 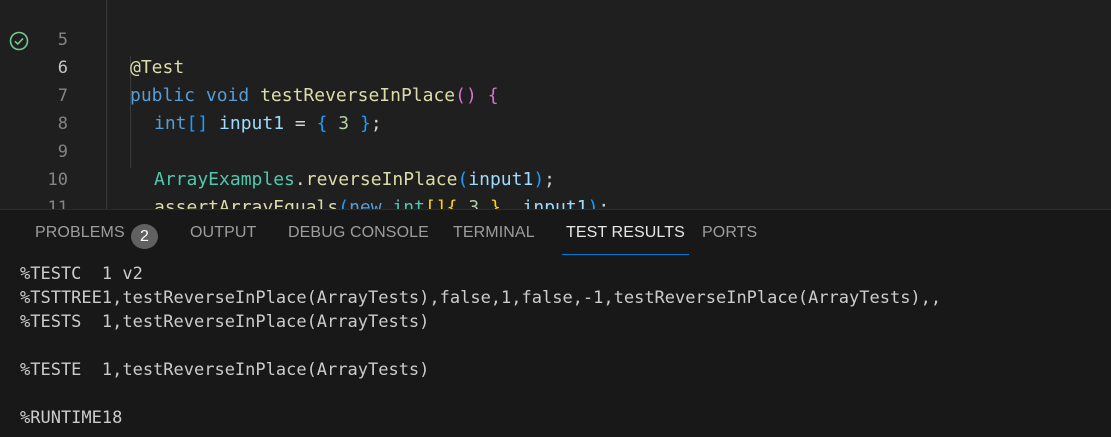 I want to click on tab-output: OUTPUT, so click(x=223, y=239).